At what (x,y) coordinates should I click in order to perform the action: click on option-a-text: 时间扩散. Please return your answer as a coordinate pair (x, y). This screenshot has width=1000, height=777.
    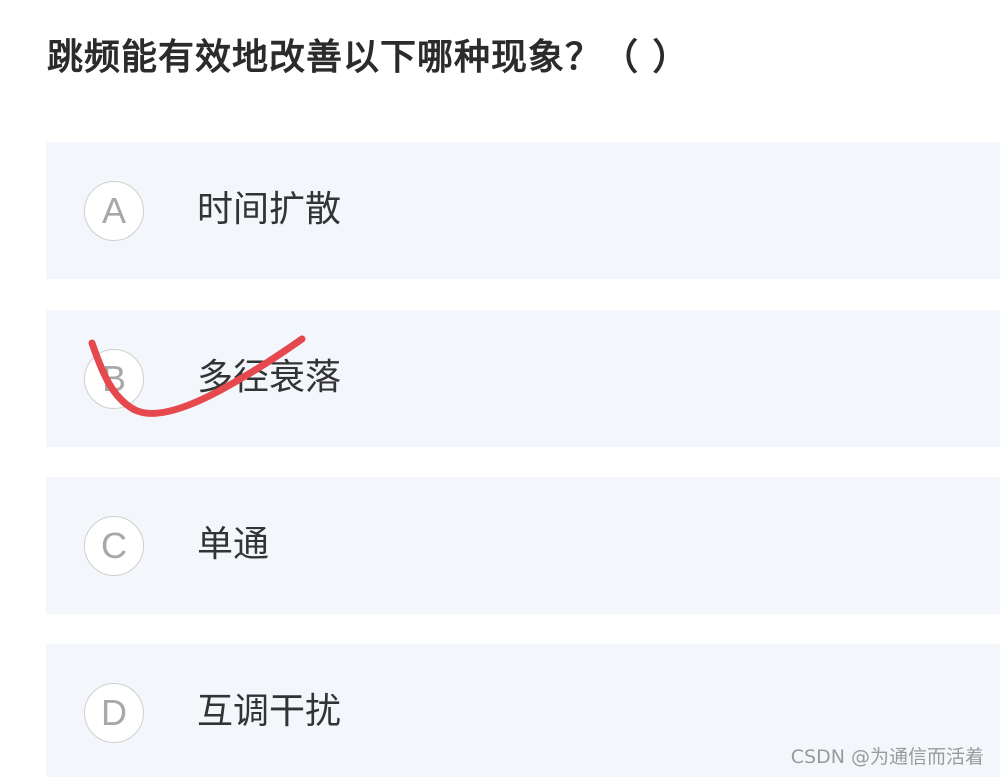
    Looking at the image, I should click on (269, 209).